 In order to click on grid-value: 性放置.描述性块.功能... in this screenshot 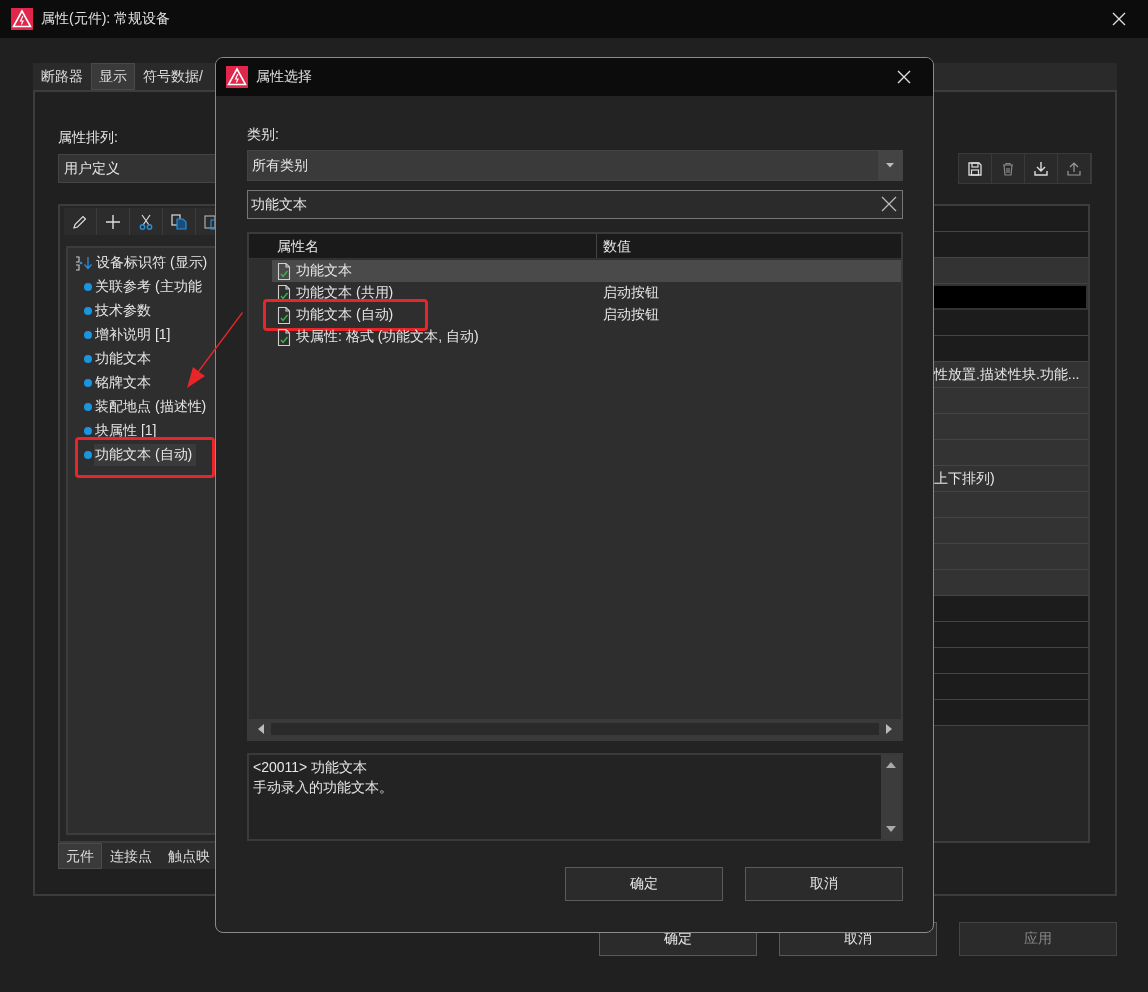, I will do `click(1007, 374)`.